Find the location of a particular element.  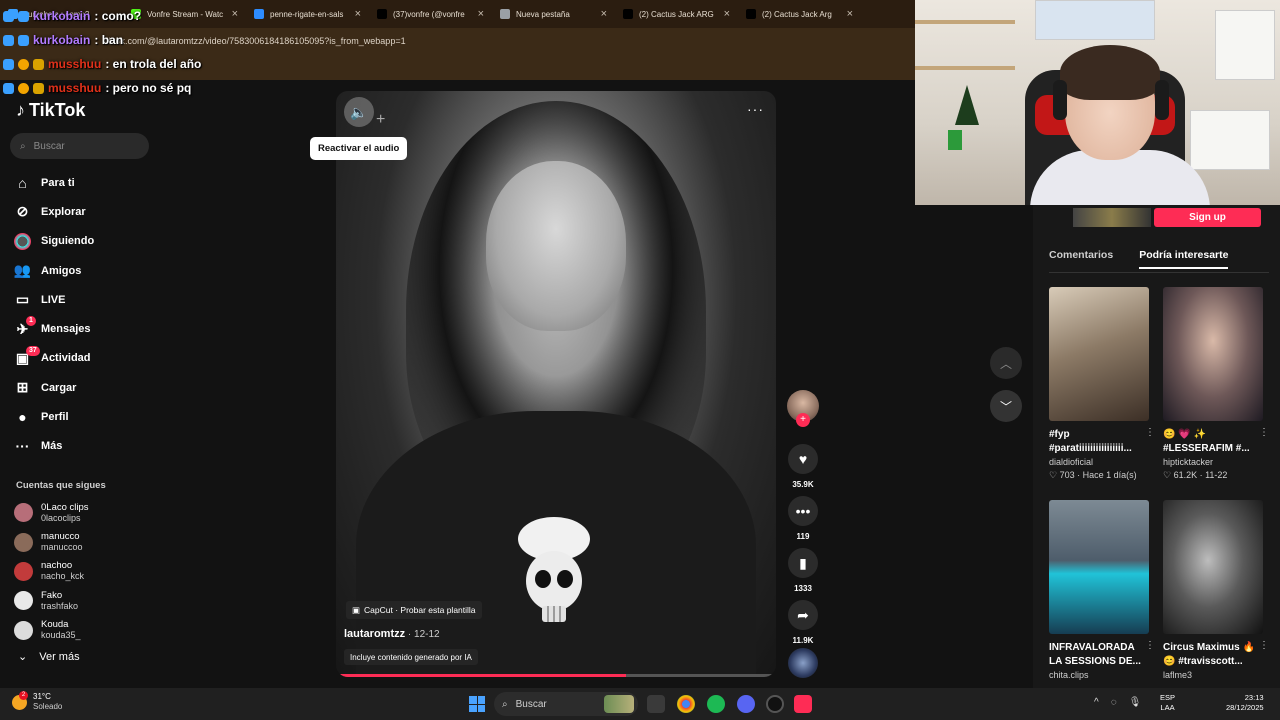

taskbar-clock: 23:13 28/12/2025 is located at coordinates (1245, 703).